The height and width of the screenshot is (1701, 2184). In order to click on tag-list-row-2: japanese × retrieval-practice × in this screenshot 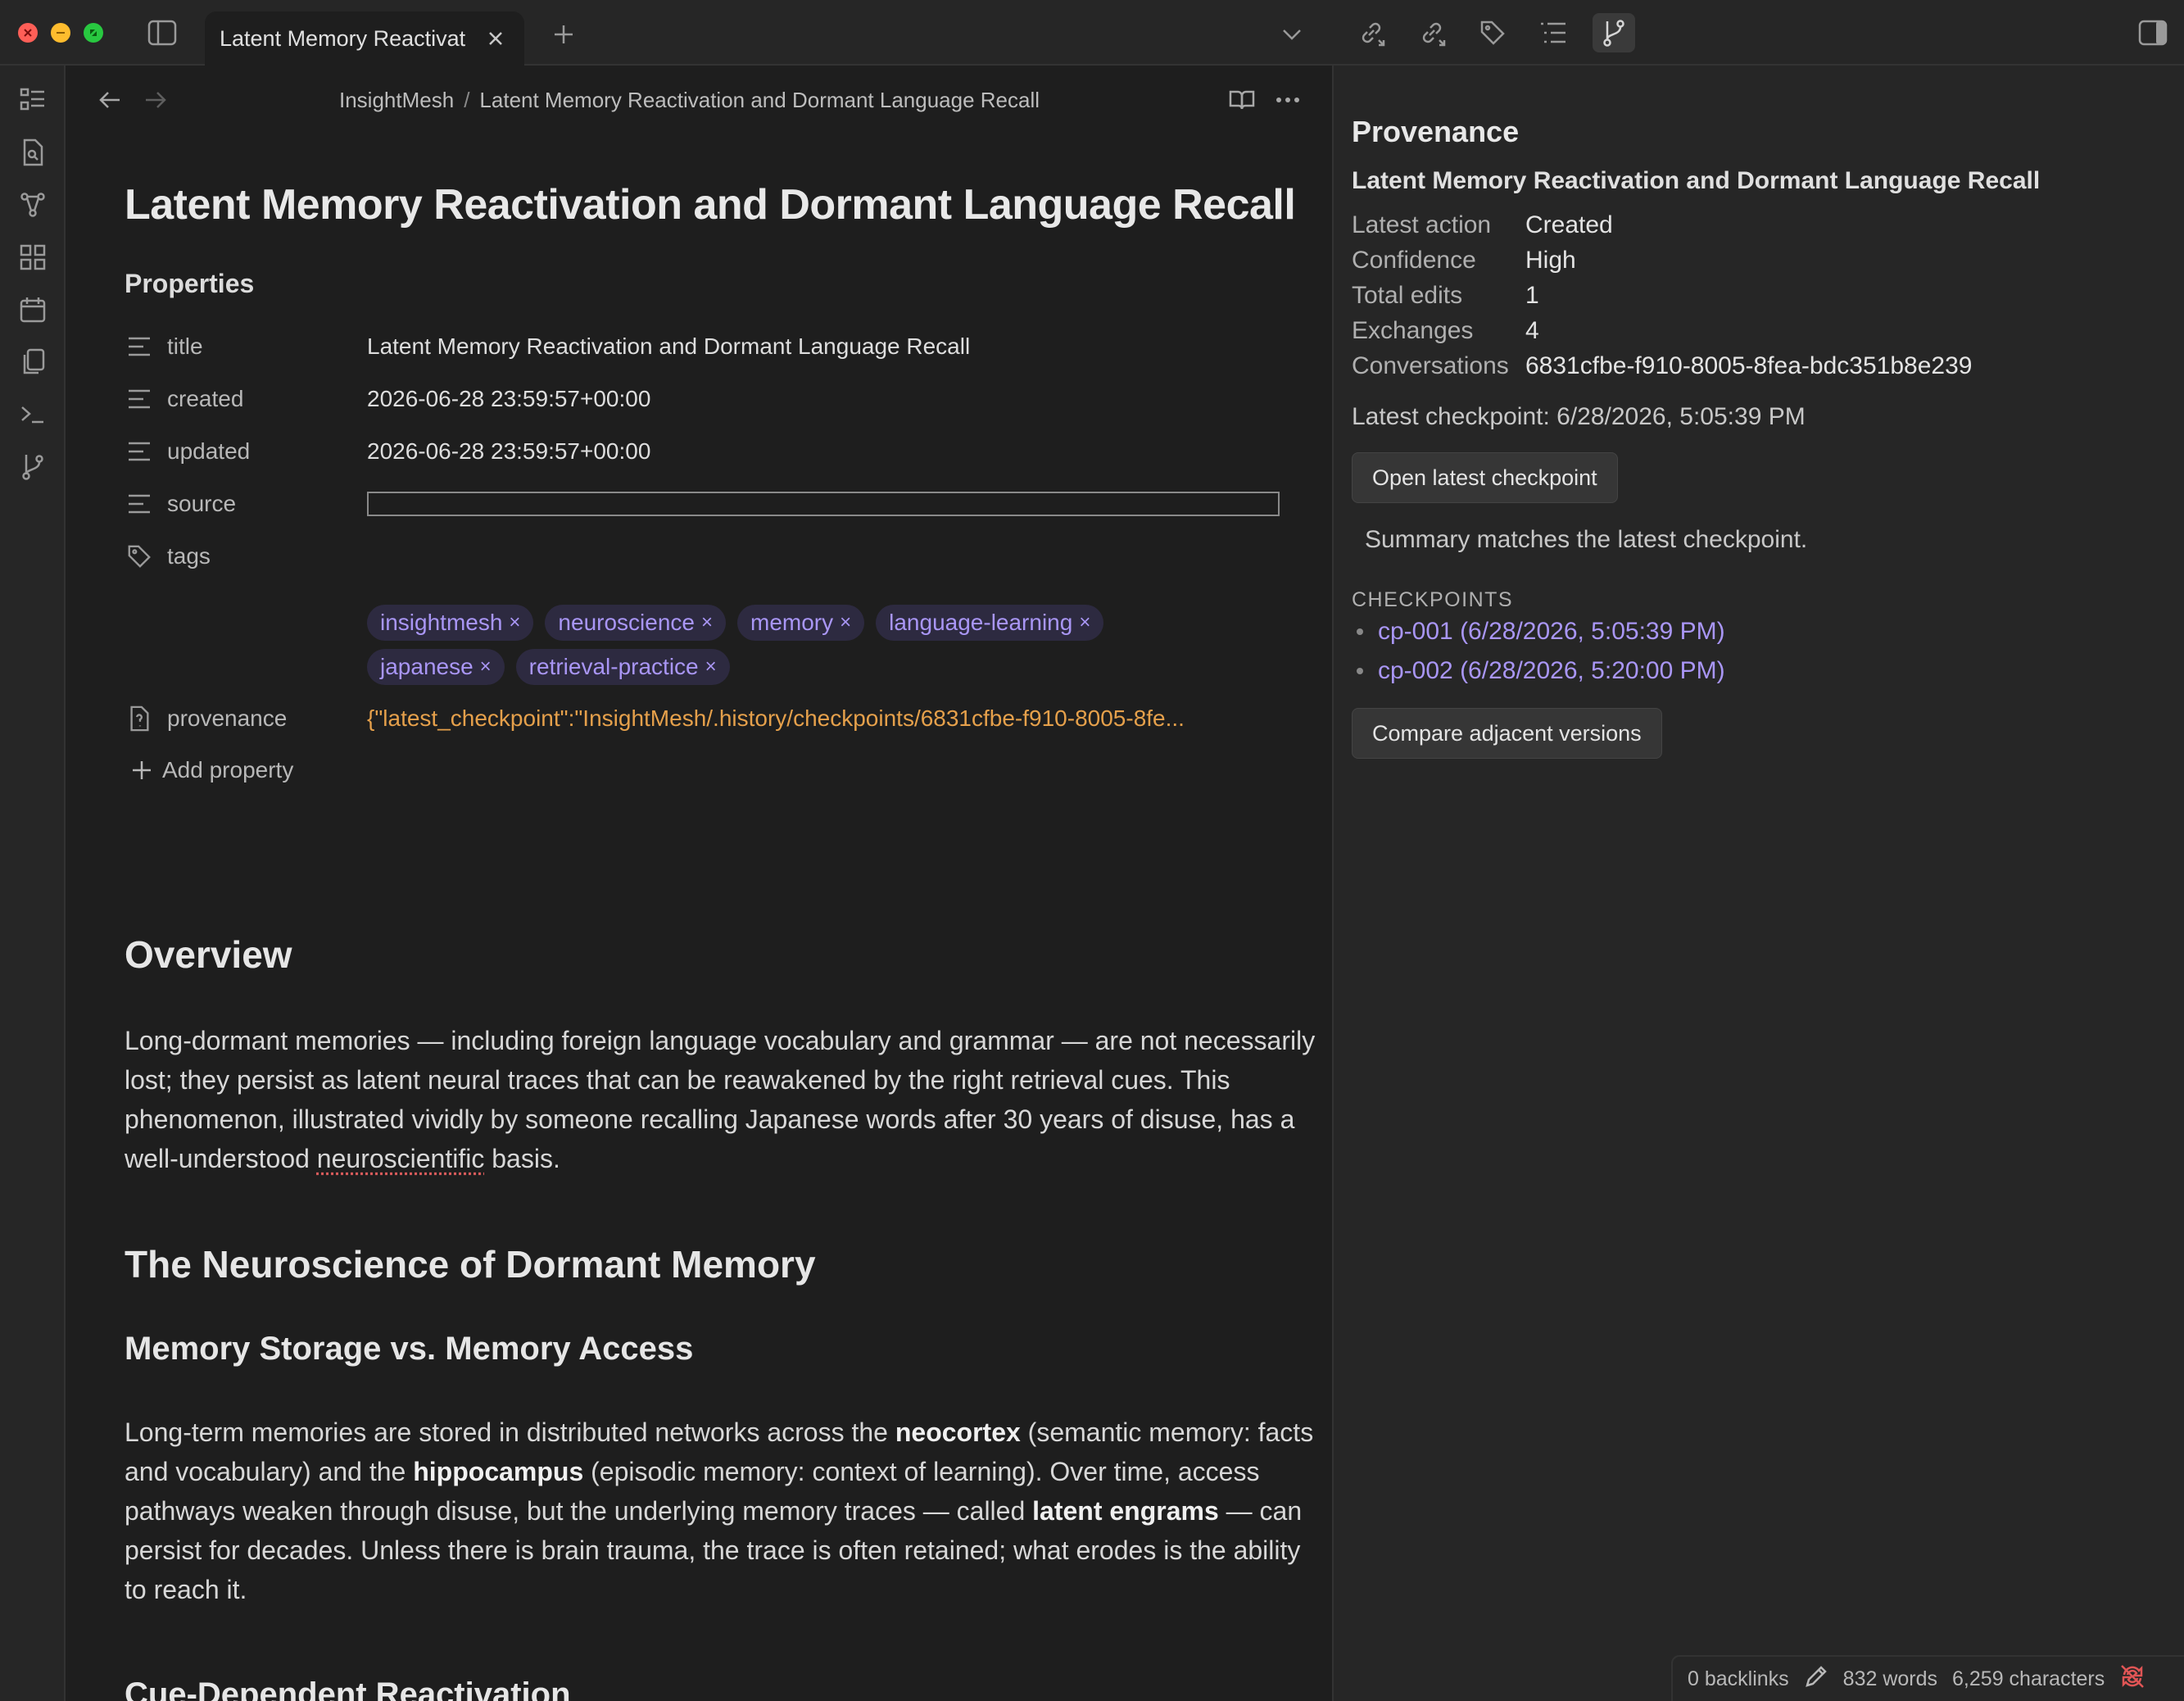, I will do `click(548, 667)`.